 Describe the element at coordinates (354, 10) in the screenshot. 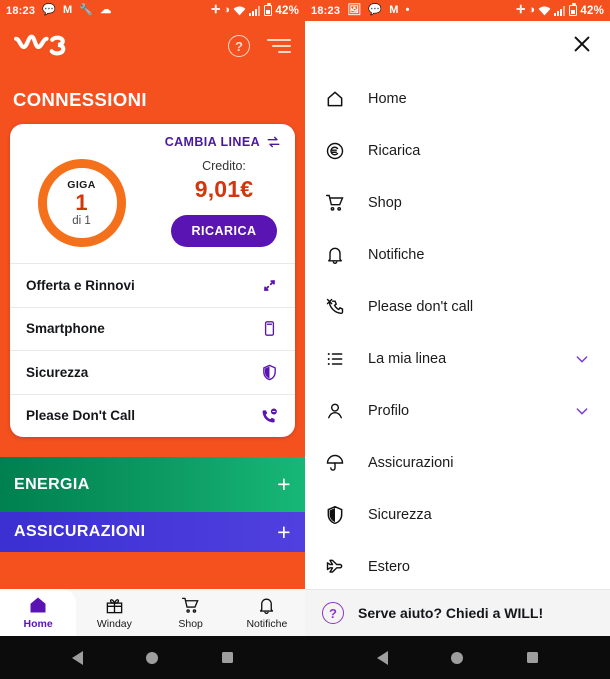

I see `image-icon: 🖼` at that location.